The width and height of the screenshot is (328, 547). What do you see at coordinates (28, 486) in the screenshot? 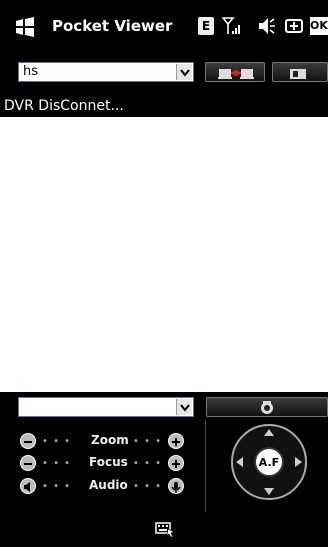
I see `speaker-button` at bounding box center [28, 486].